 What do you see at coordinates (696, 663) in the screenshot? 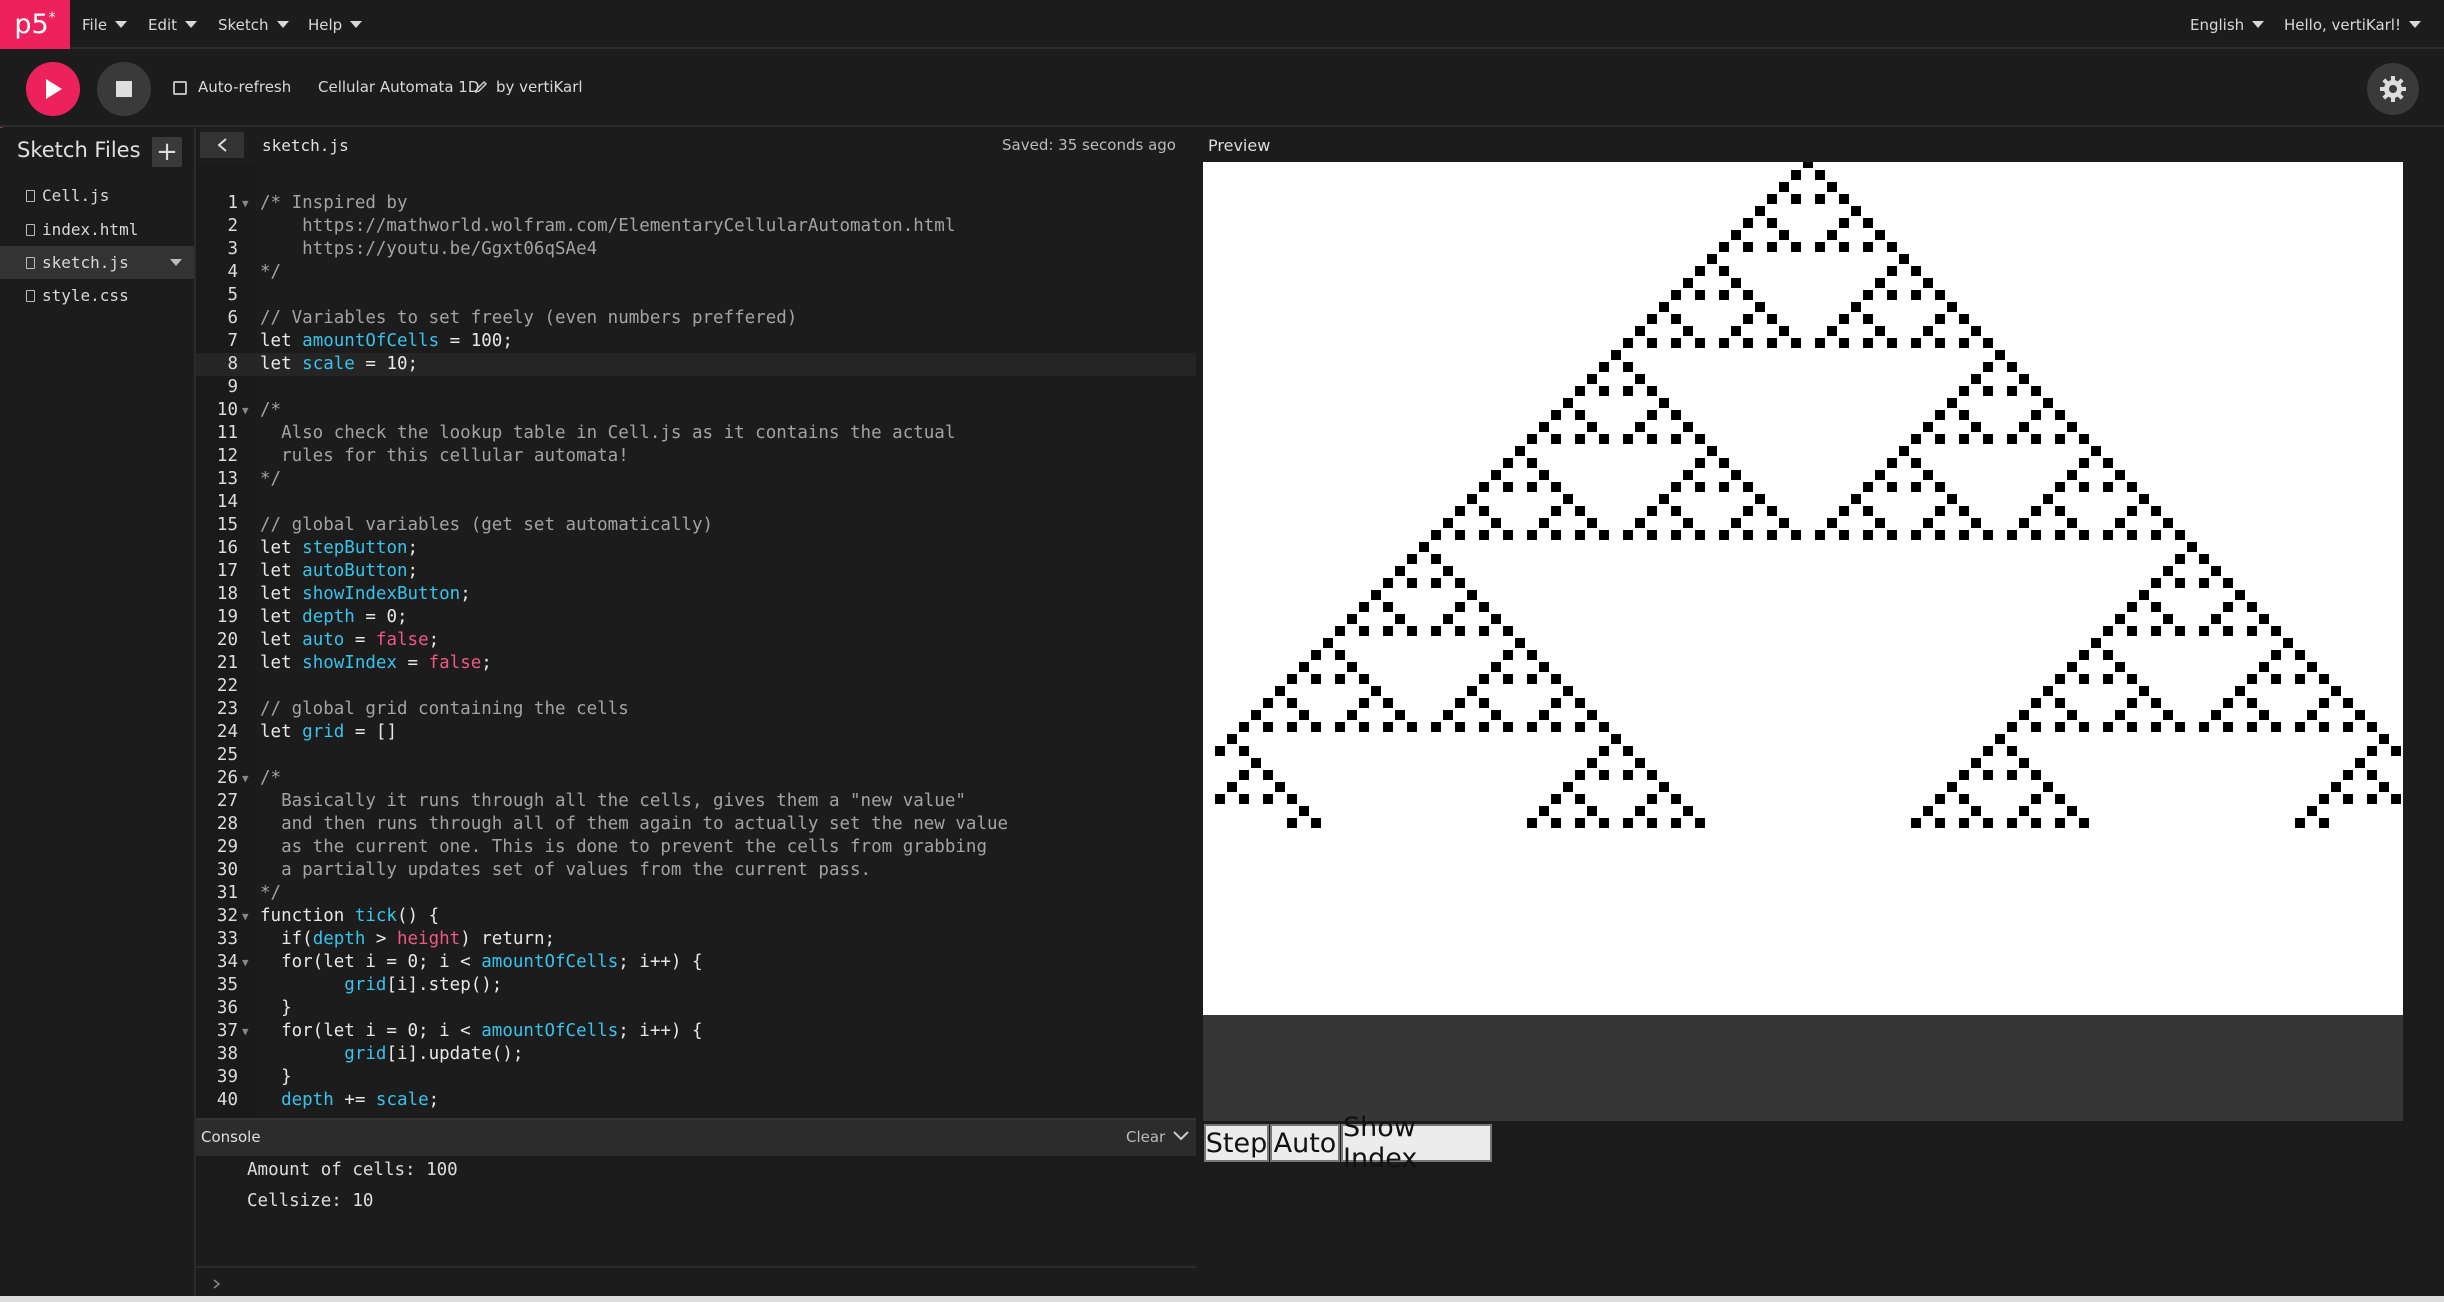
I see `code-line: 21 let showIndex = false;` at bounding box center [696, 663].